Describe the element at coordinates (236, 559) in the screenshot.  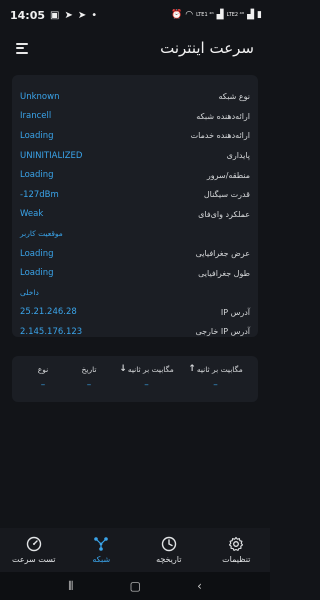
I see `nav-settings-label: تنظیمات` at that location.